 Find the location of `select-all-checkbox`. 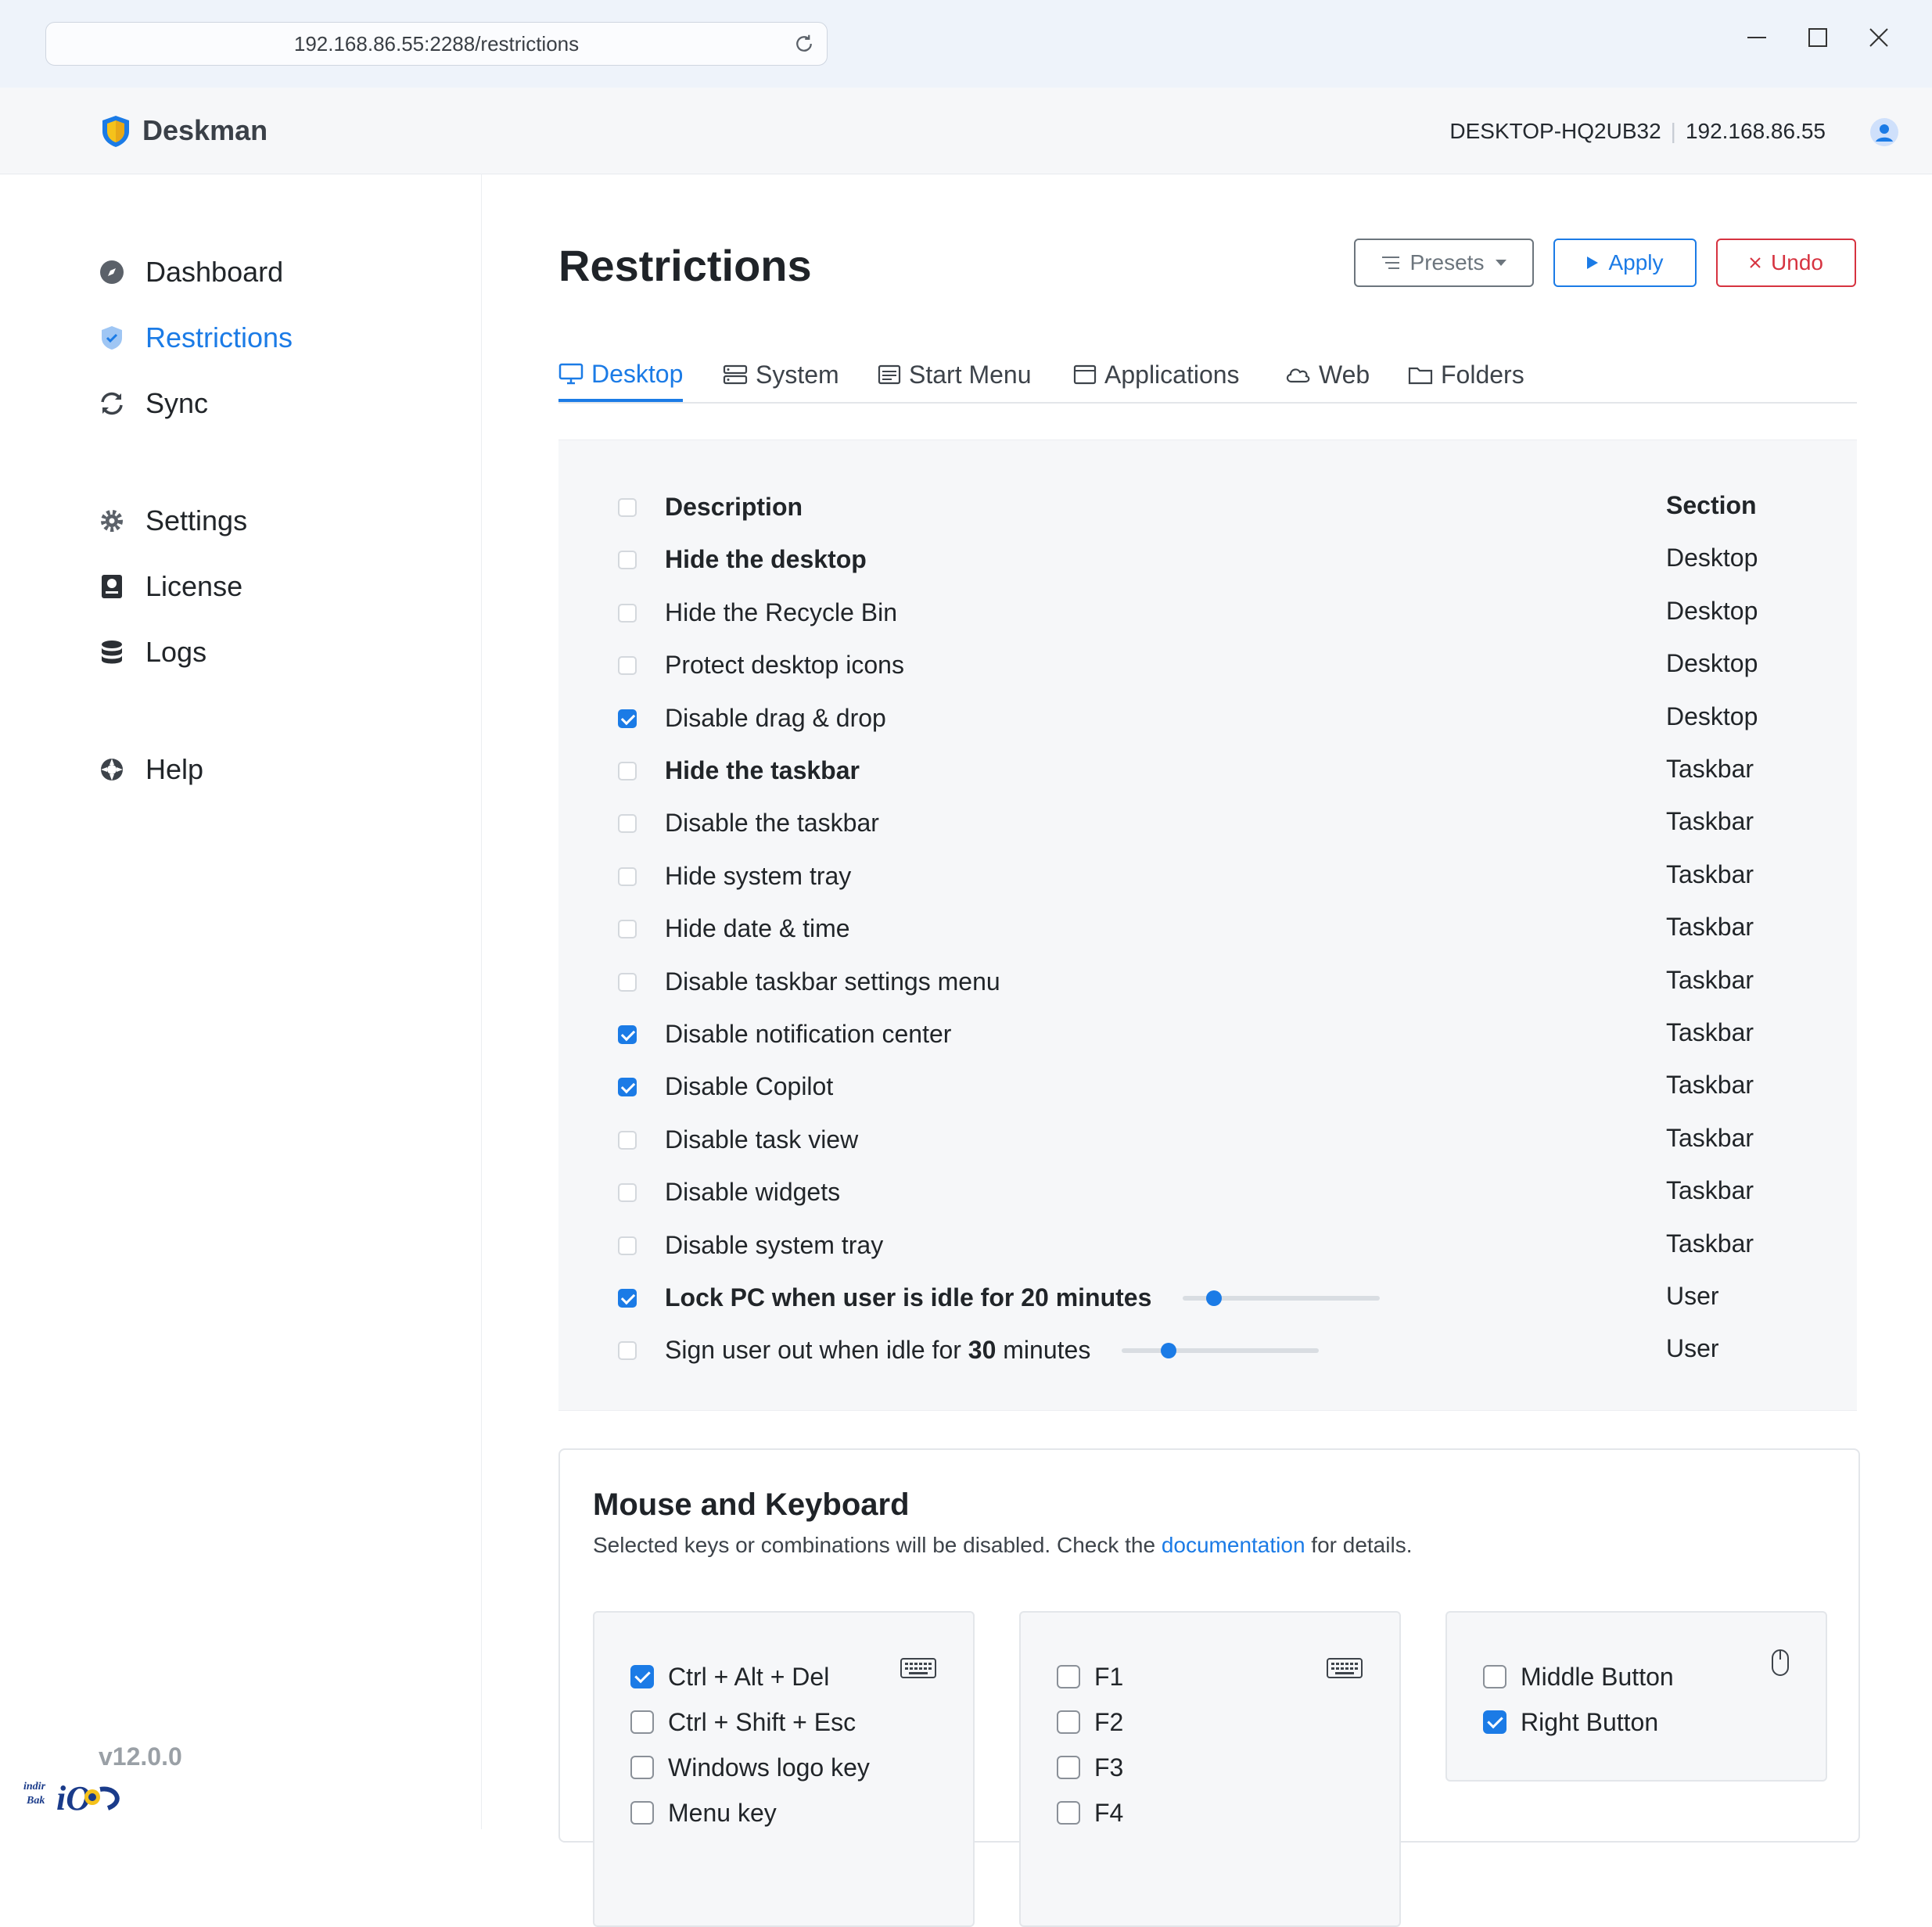

select-all-checkbox is located at coordinates (627, 507).